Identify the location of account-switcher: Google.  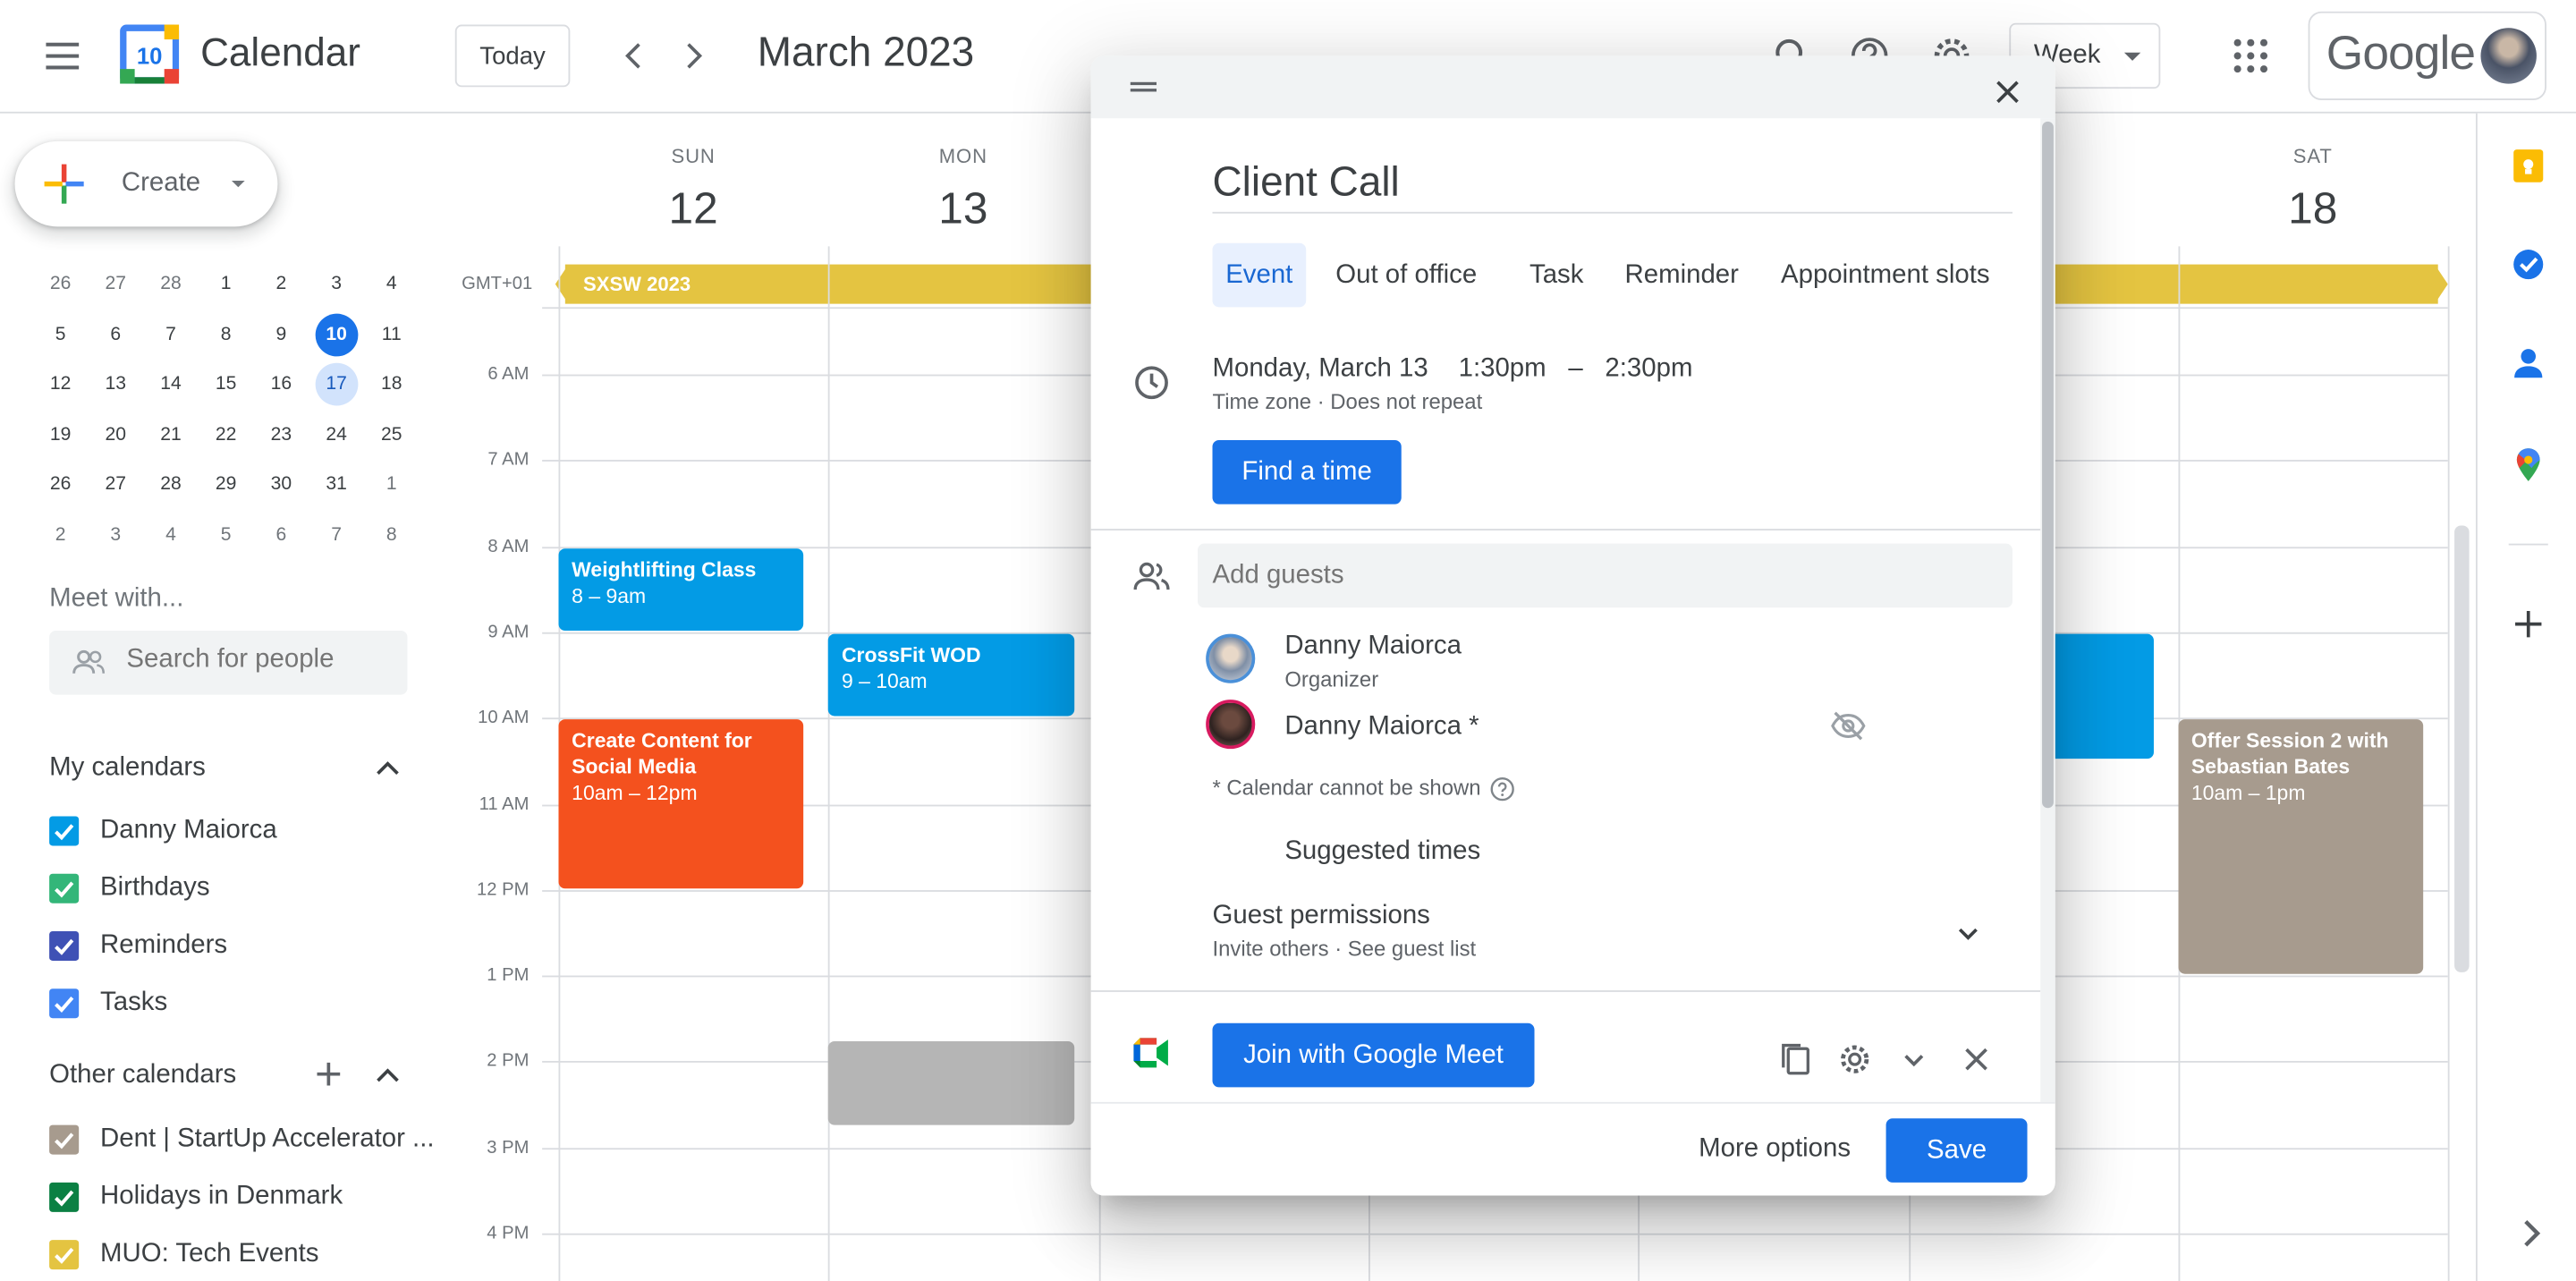
(2427, 55).